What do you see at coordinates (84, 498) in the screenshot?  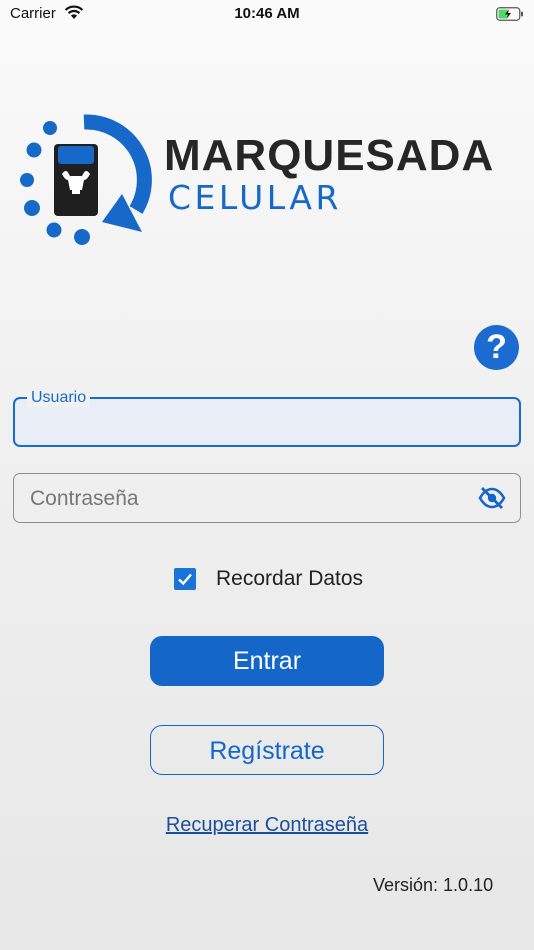 I see `password-placeholder: Contraseña` at bounding box center [84, 498].